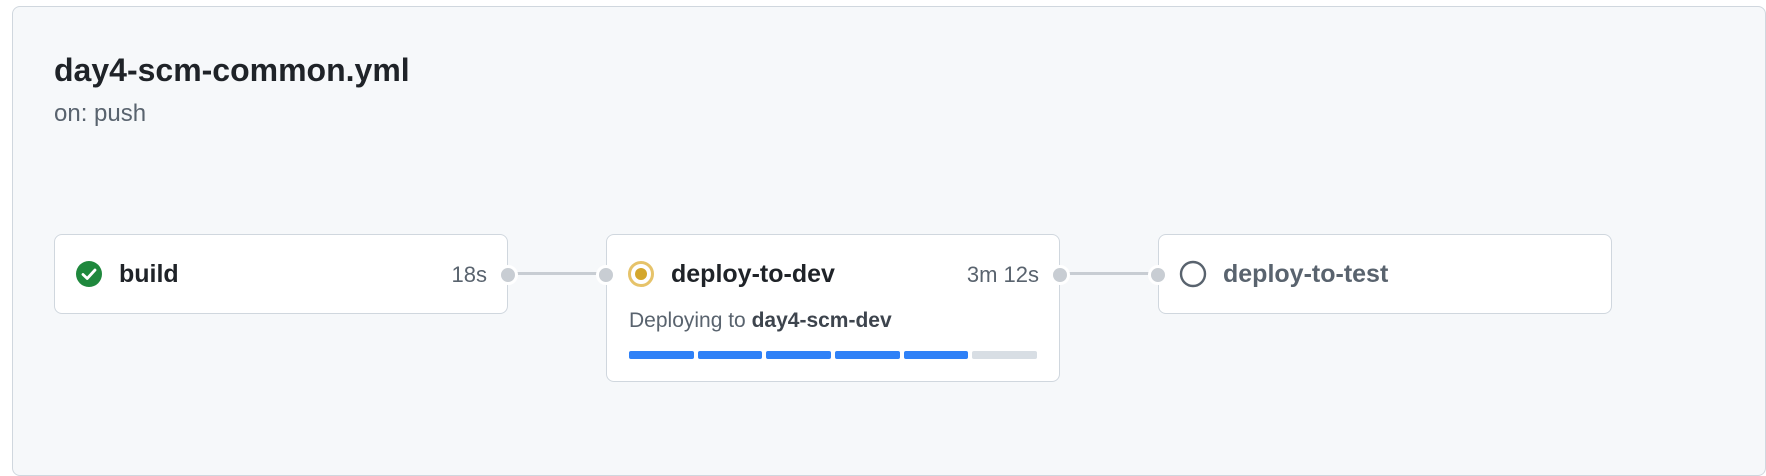 The image size is (1766, 476). I want to click on job-card-deploy-to-test: deploy-to-test, so click(1385, 274).